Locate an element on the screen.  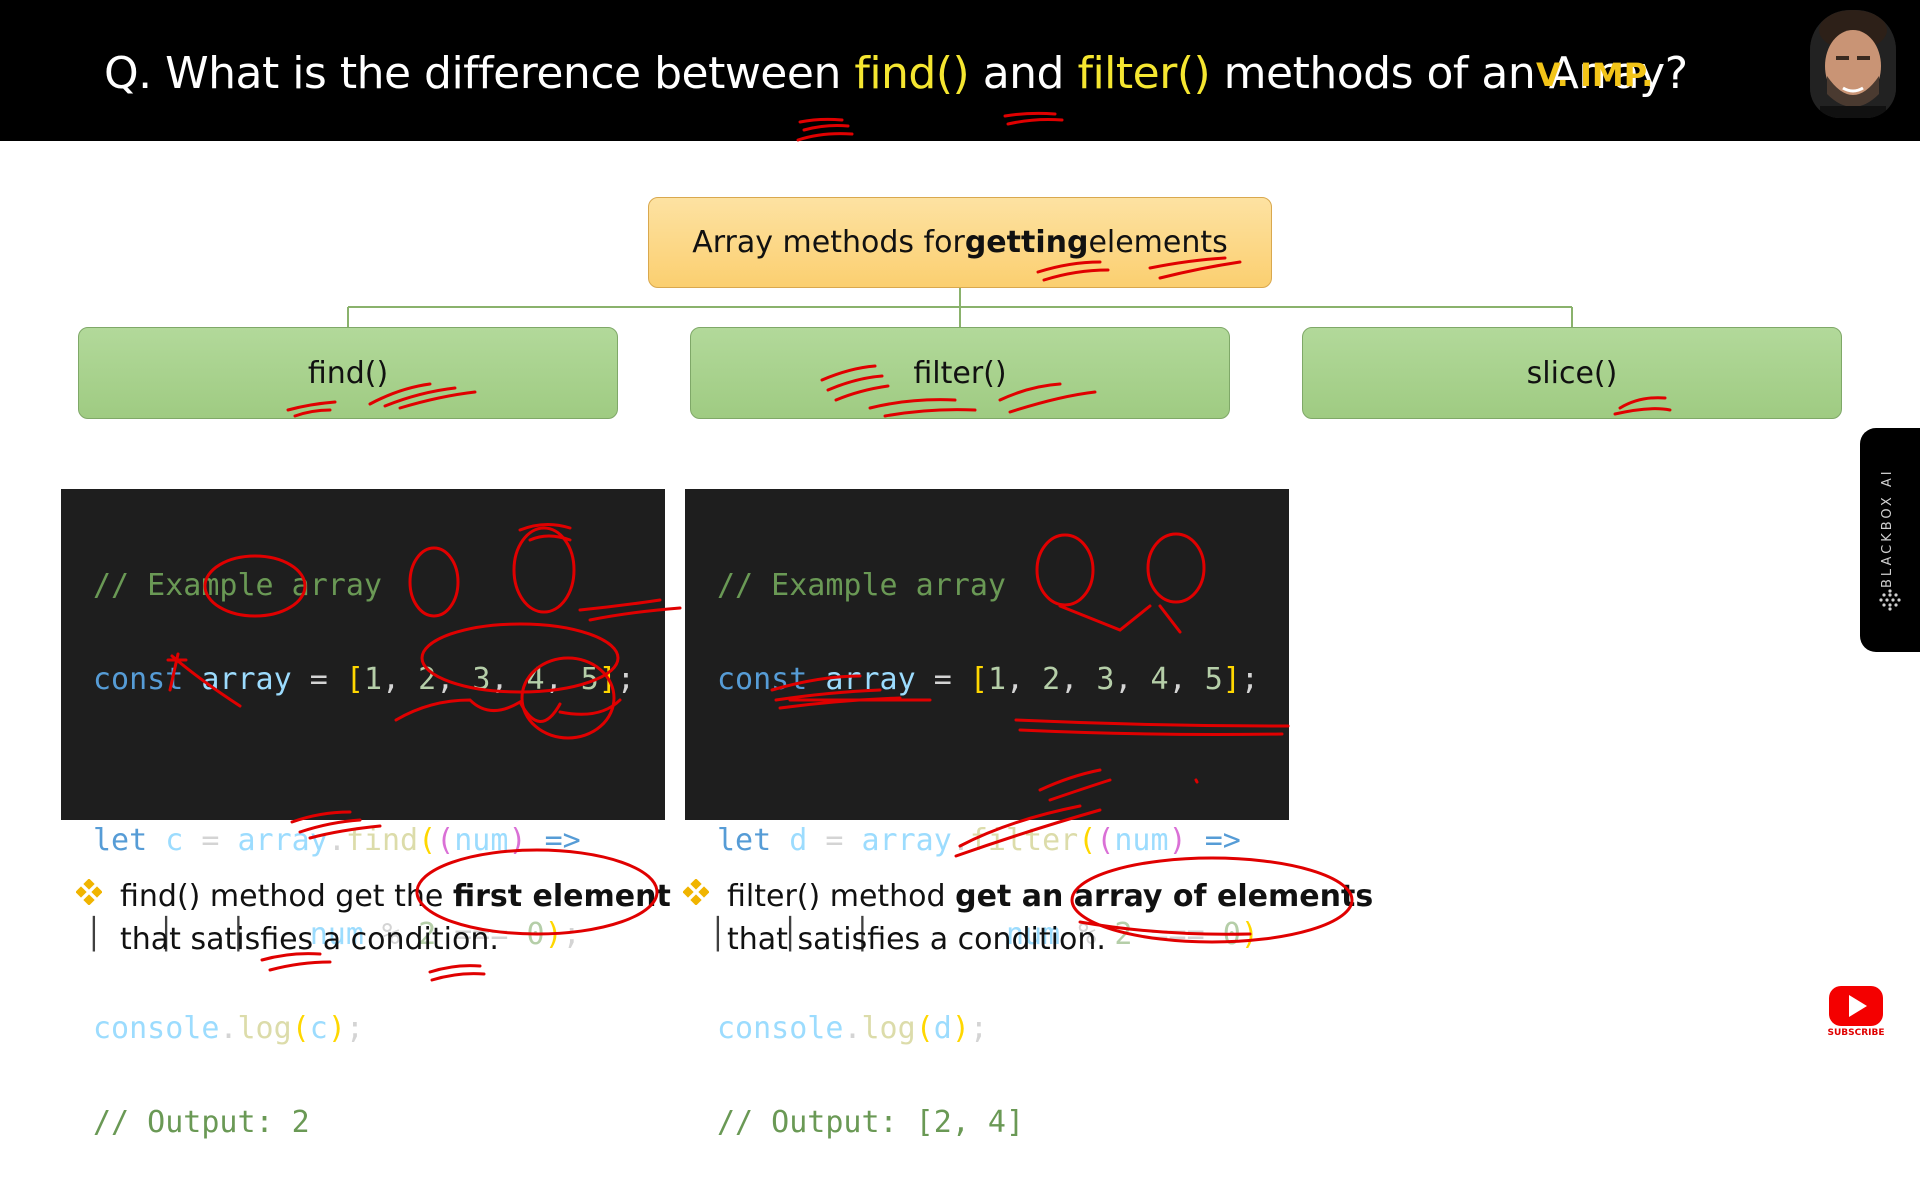
filter-method-box: filter() is located at coordinates (960, 373).